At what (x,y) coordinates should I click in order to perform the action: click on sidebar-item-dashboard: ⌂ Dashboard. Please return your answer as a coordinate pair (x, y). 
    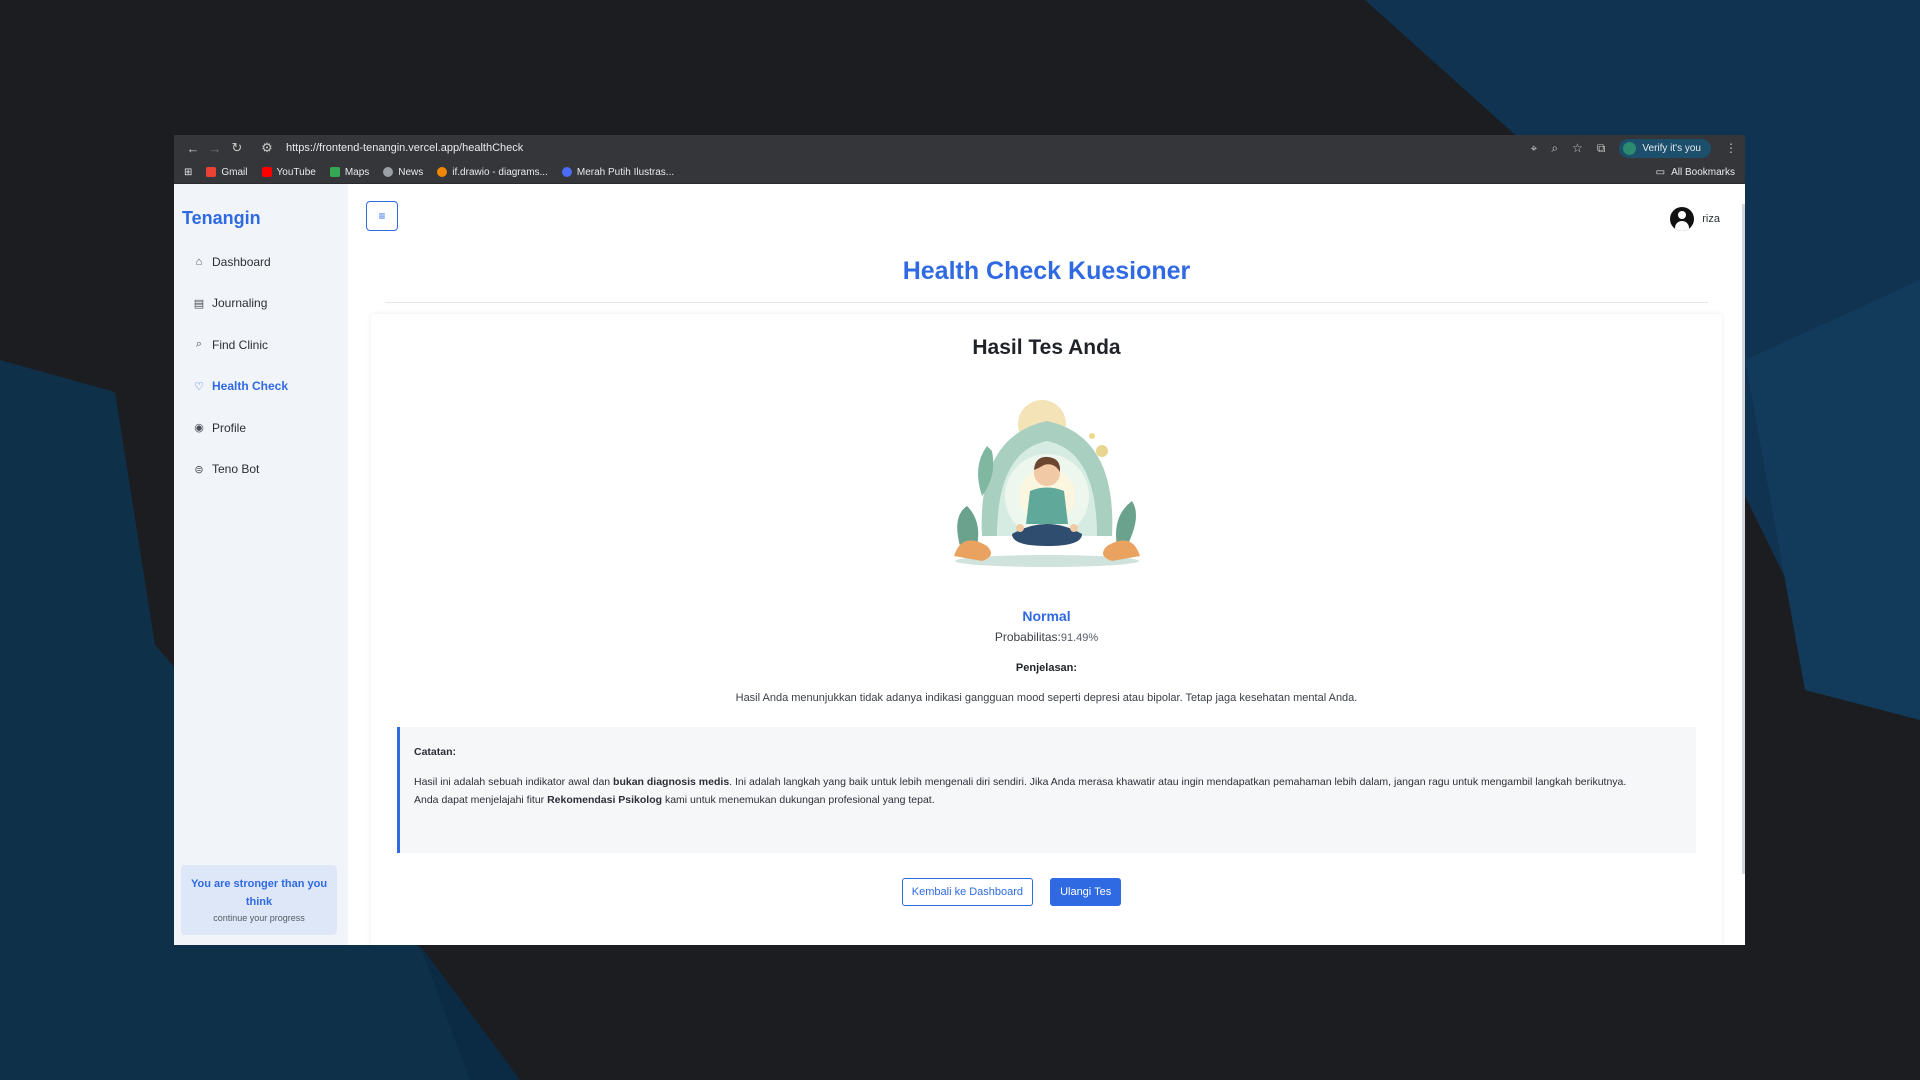
    Looking at the image, I should click on (261, 262).